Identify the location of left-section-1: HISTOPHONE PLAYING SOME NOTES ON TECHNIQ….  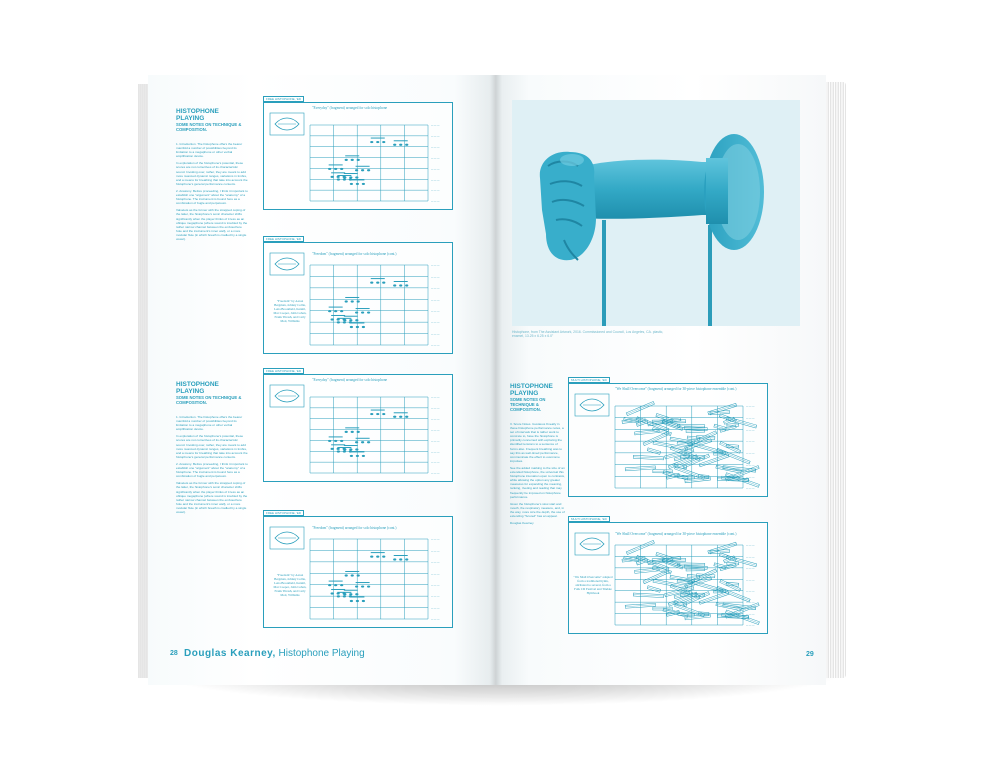
(212, 176).